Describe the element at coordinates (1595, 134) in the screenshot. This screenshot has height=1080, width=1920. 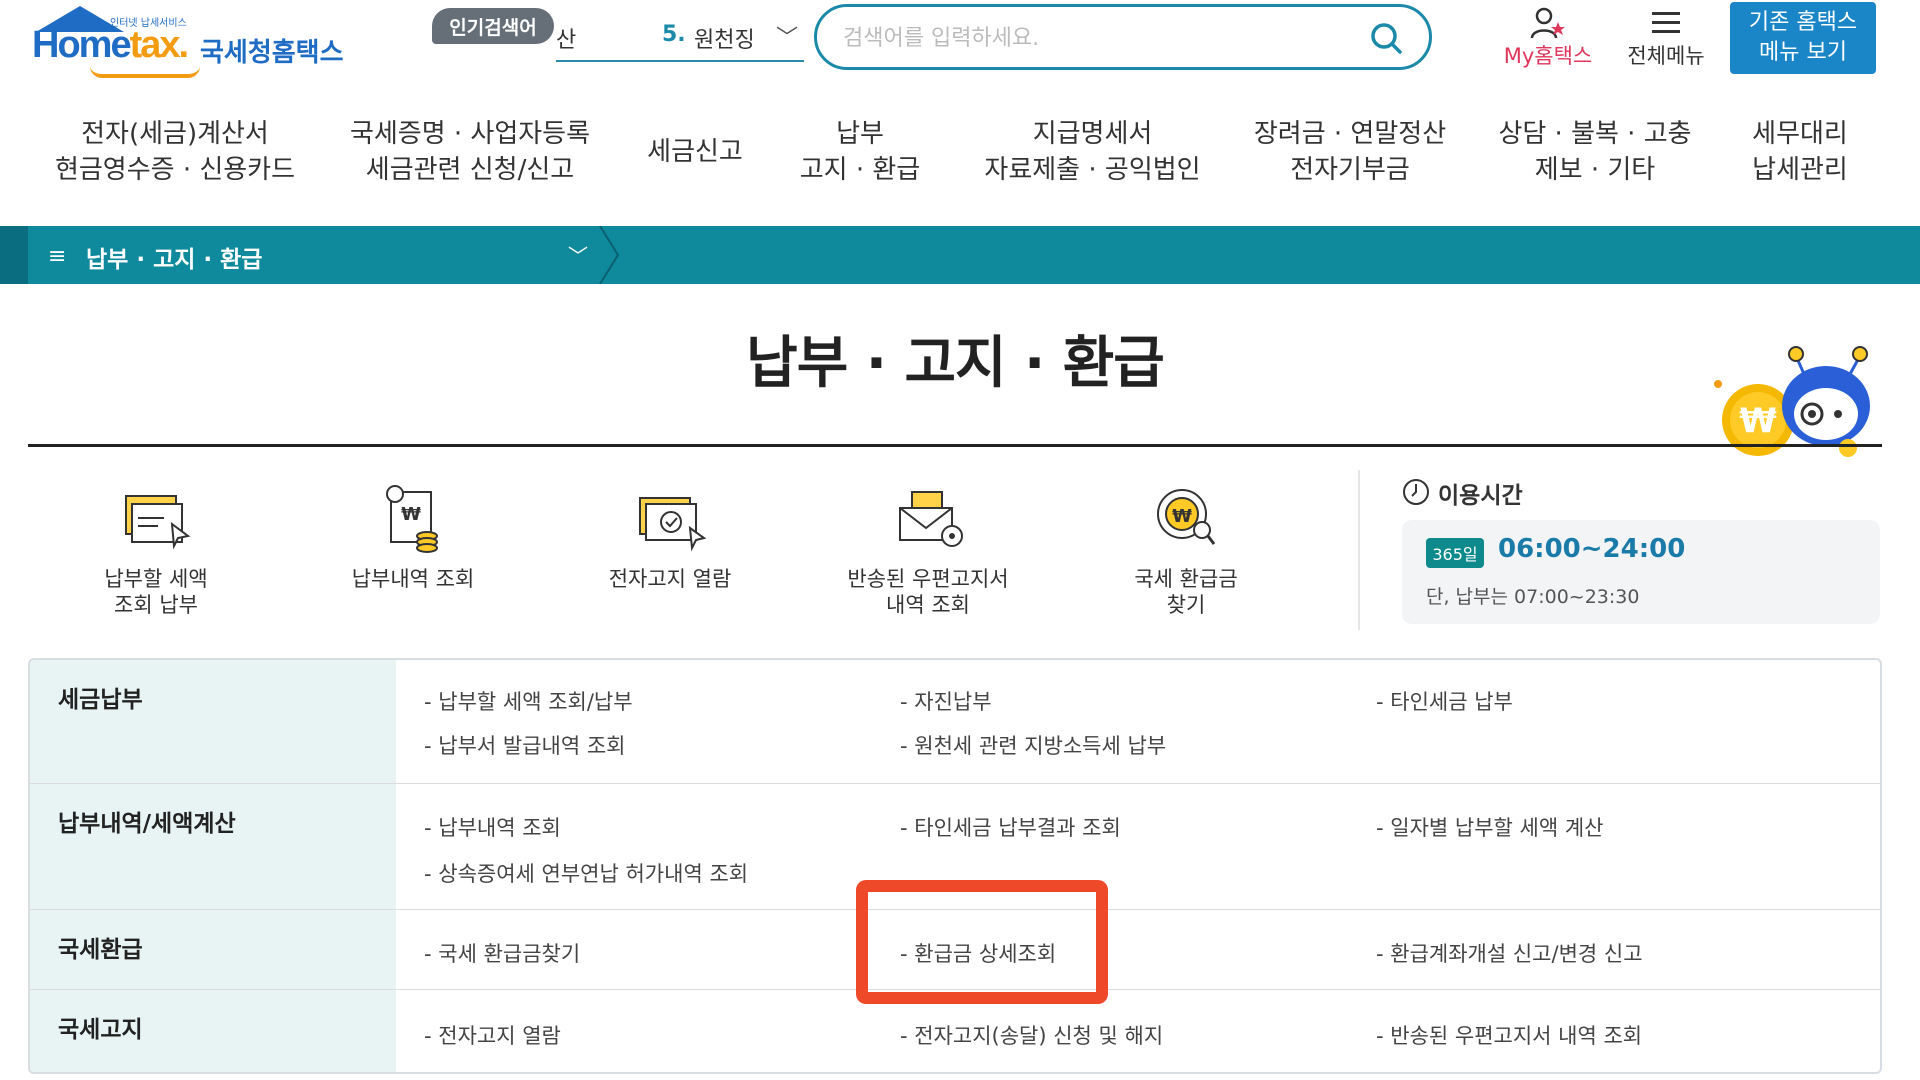
I see `nav-label-line1: 상담 · 불복 · 고충` at that location.